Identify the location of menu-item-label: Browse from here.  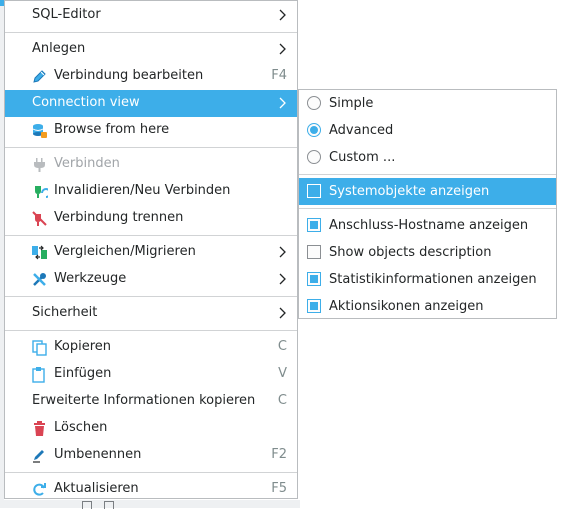
(112, 129).